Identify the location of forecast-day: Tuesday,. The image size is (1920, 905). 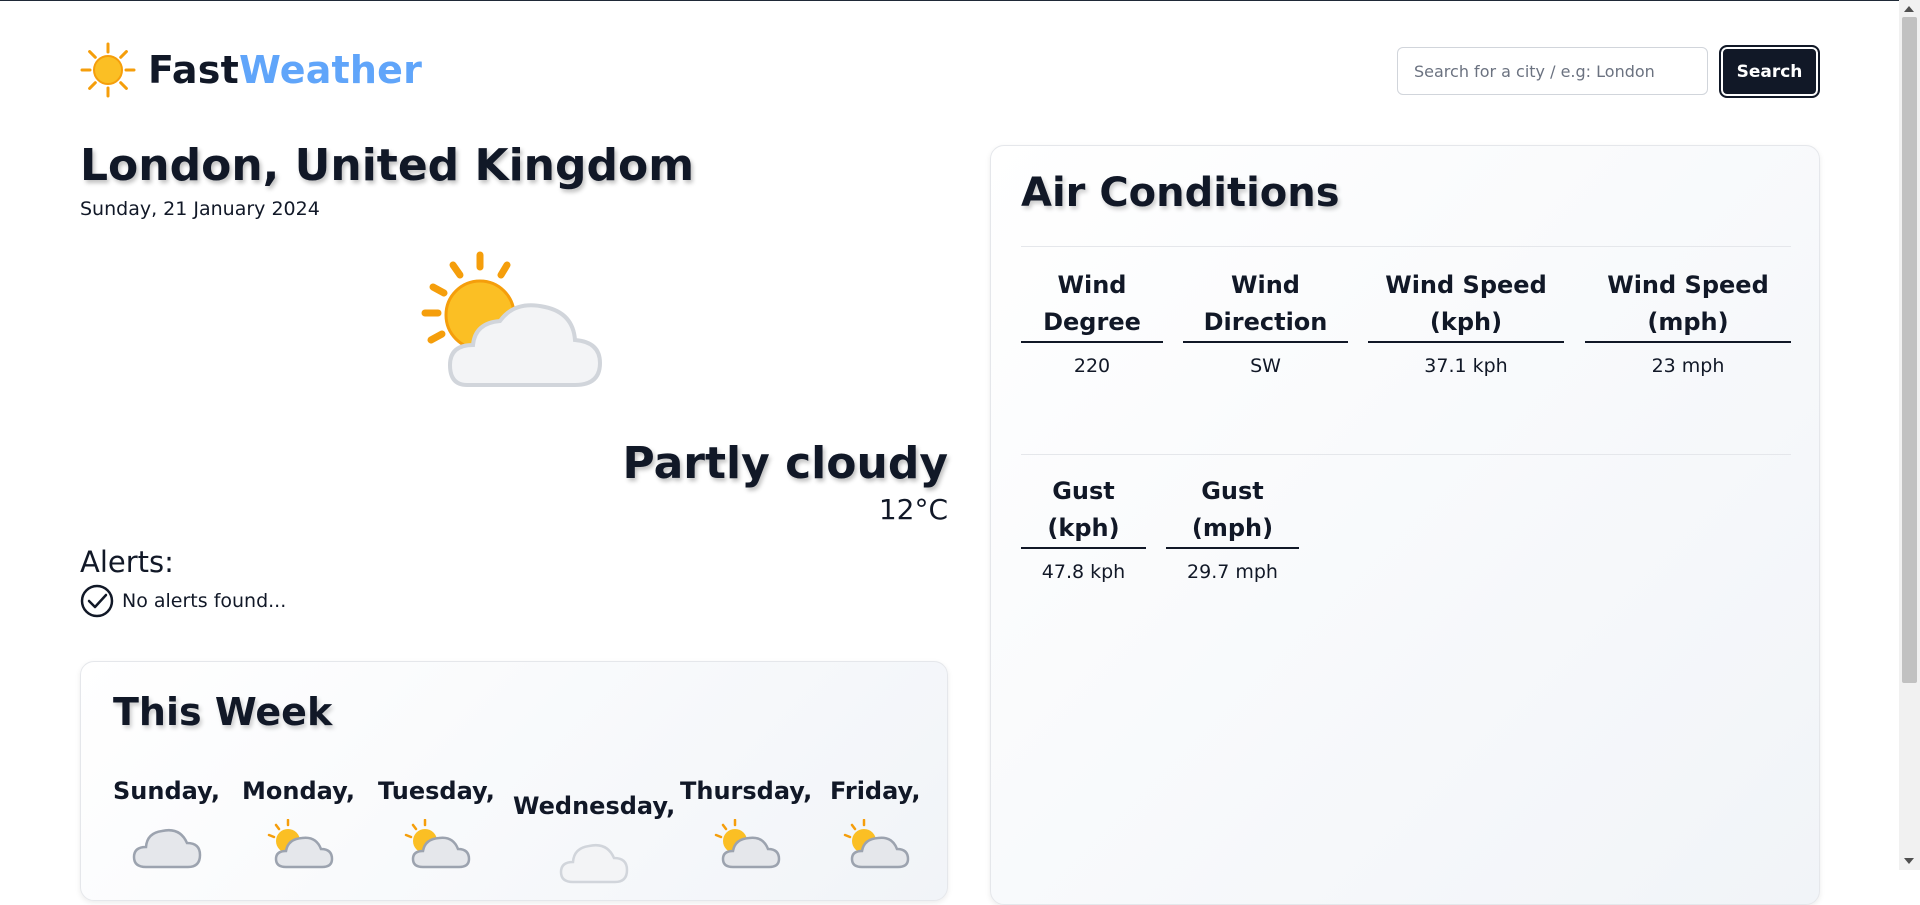
(436, 823).